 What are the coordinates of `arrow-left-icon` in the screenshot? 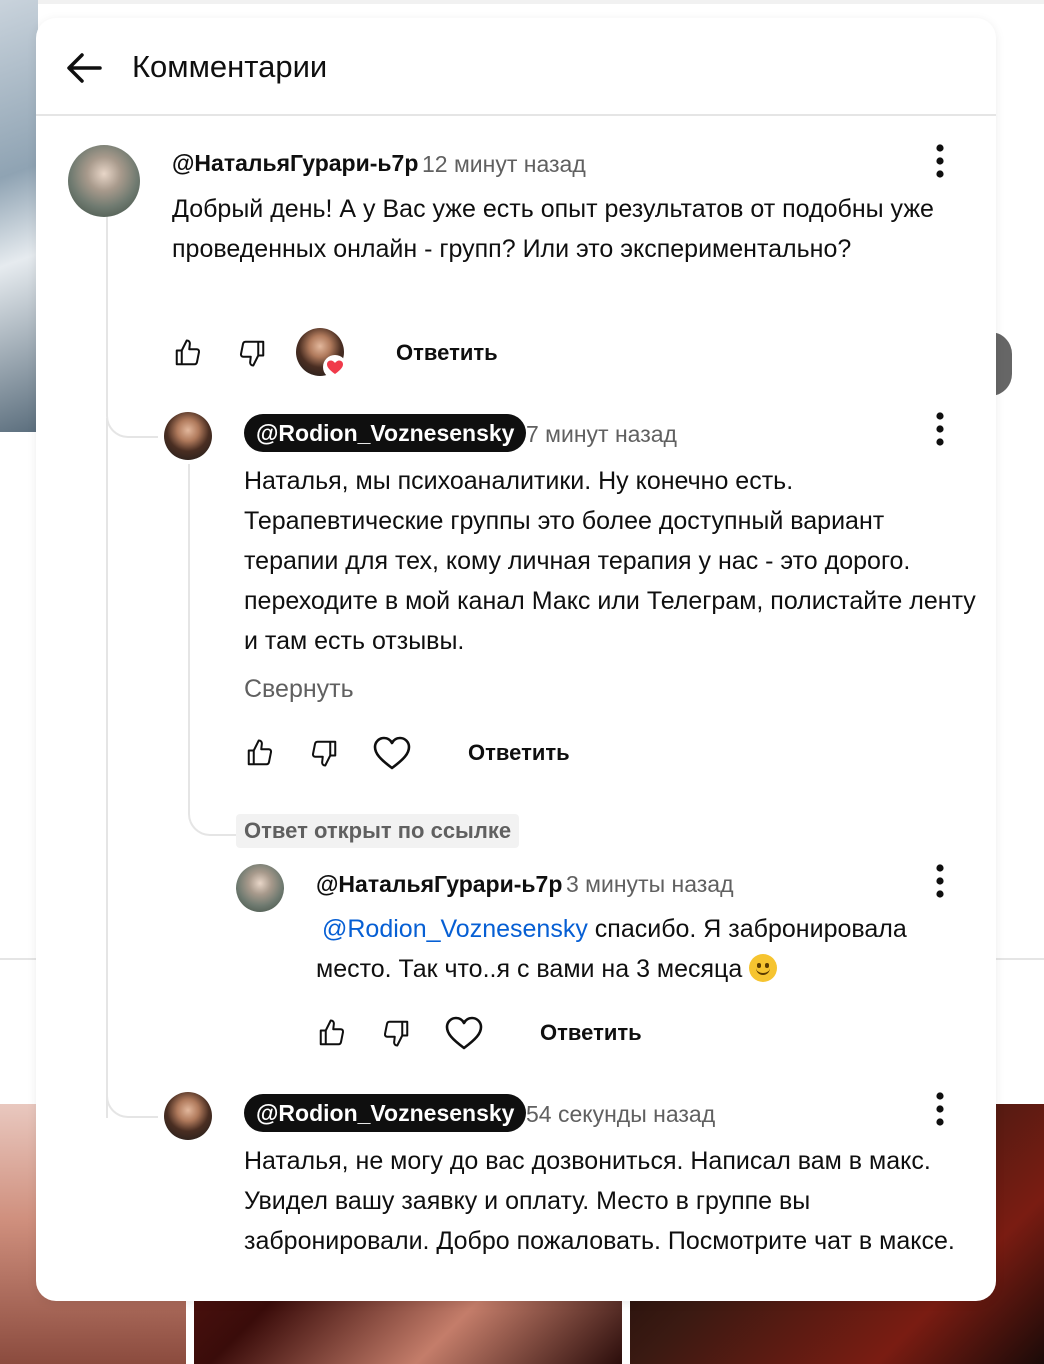 It's located at (84, 68).